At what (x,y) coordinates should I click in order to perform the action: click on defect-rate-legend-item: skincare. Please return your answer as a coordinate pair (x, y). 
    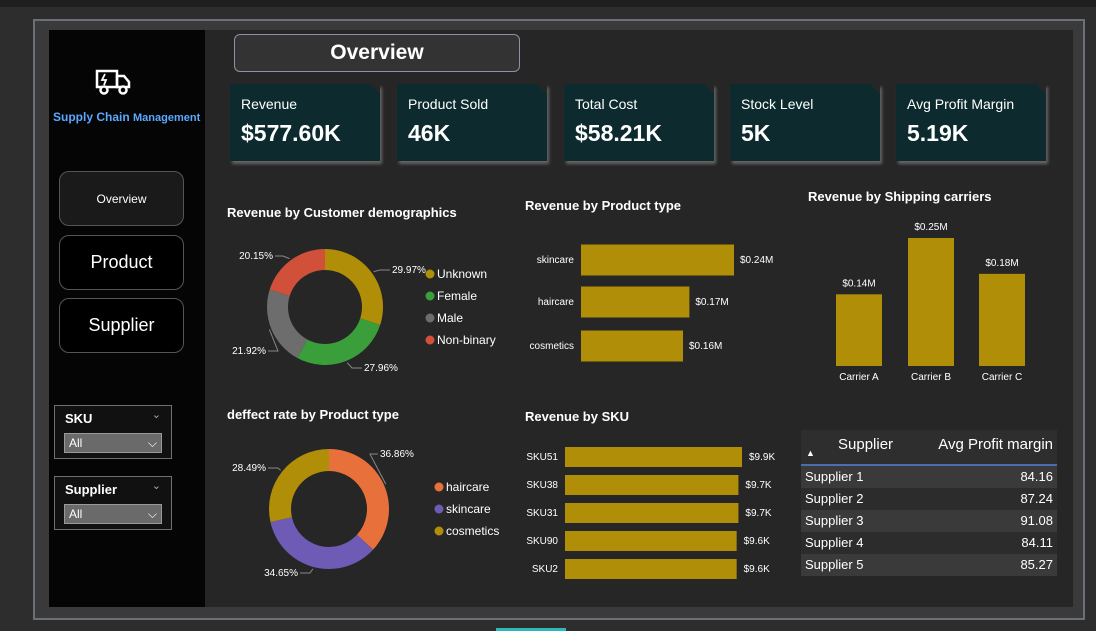
    Looking at the image, I should click on (468, 509).